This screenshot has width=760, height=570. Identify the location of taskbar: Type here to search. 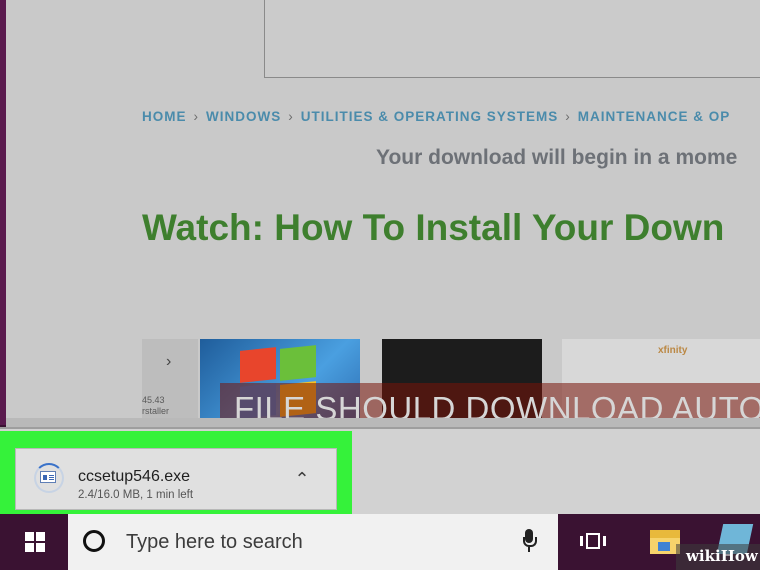
(380, 542).